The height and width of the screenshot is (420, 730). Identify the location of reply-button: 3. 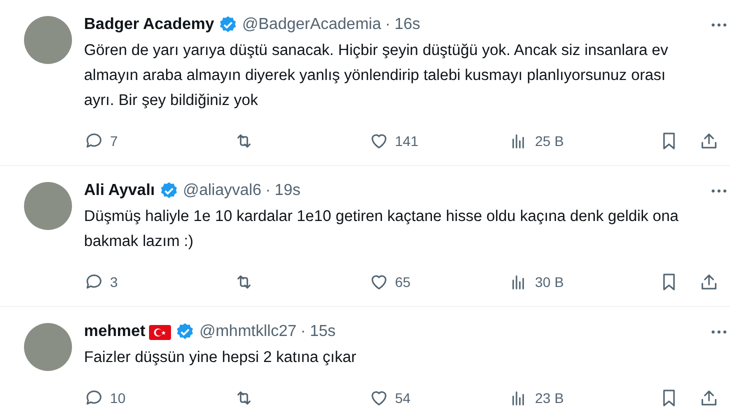
(101, 282).